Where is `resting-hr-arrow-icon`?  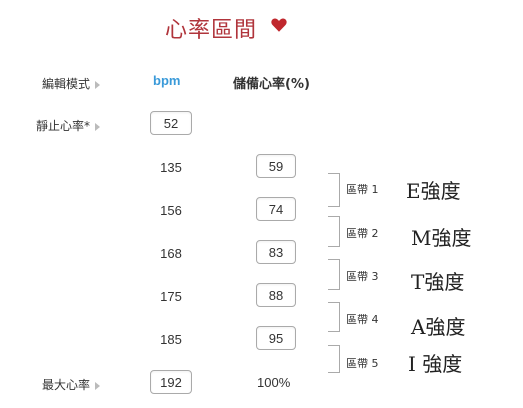
resting-hr-arrow-icon is located at coordinates (98, 126).